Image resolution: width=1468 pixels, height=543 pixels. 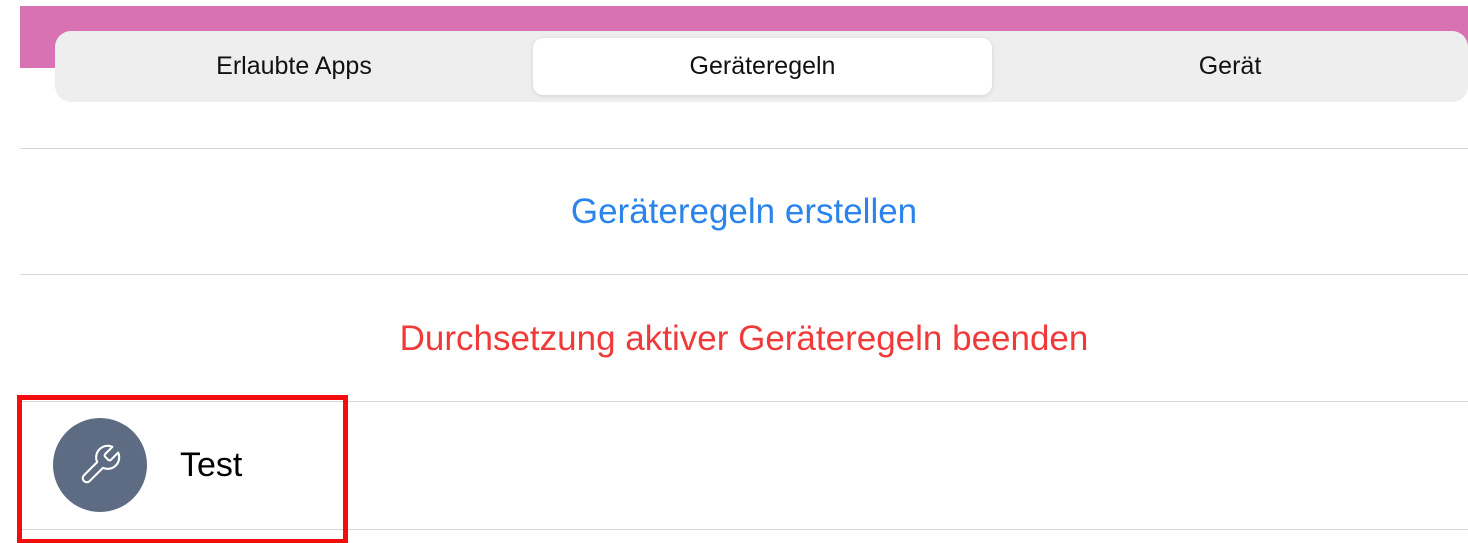 What do you see at coordinates (211, 465) in the screenshot?
I see `rule-name: Test` at bounding box center [211, 465].